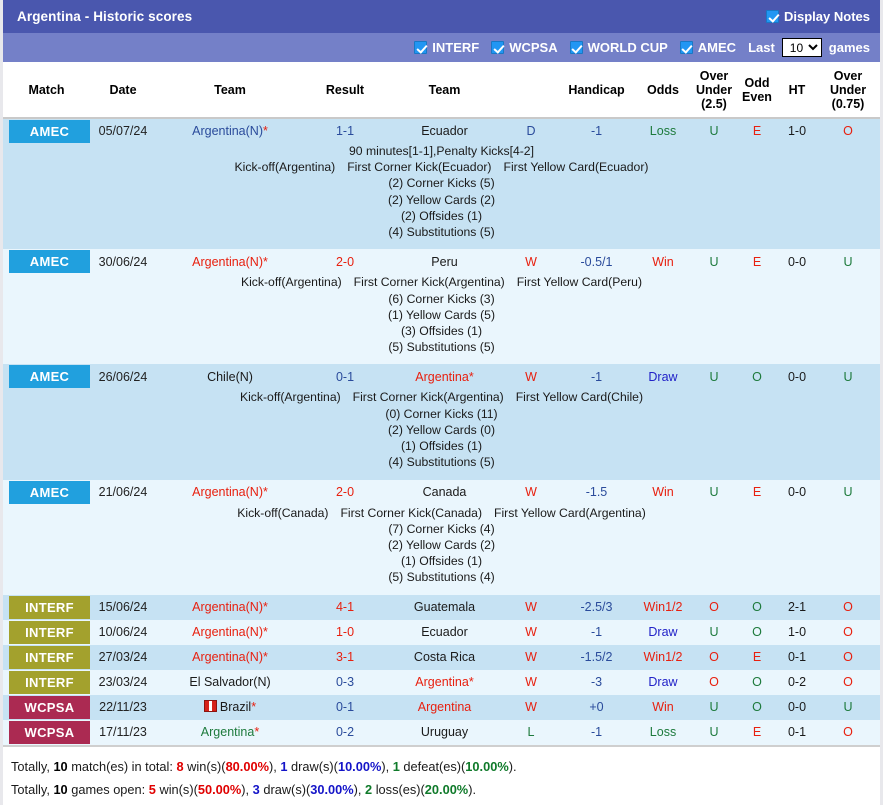 The width and height of the screenshot is (883, 805). What do you see at coordinates (444, 90) in the screenshot?
I see `col-header-team-away: Team` at bounding box center [444, 90].